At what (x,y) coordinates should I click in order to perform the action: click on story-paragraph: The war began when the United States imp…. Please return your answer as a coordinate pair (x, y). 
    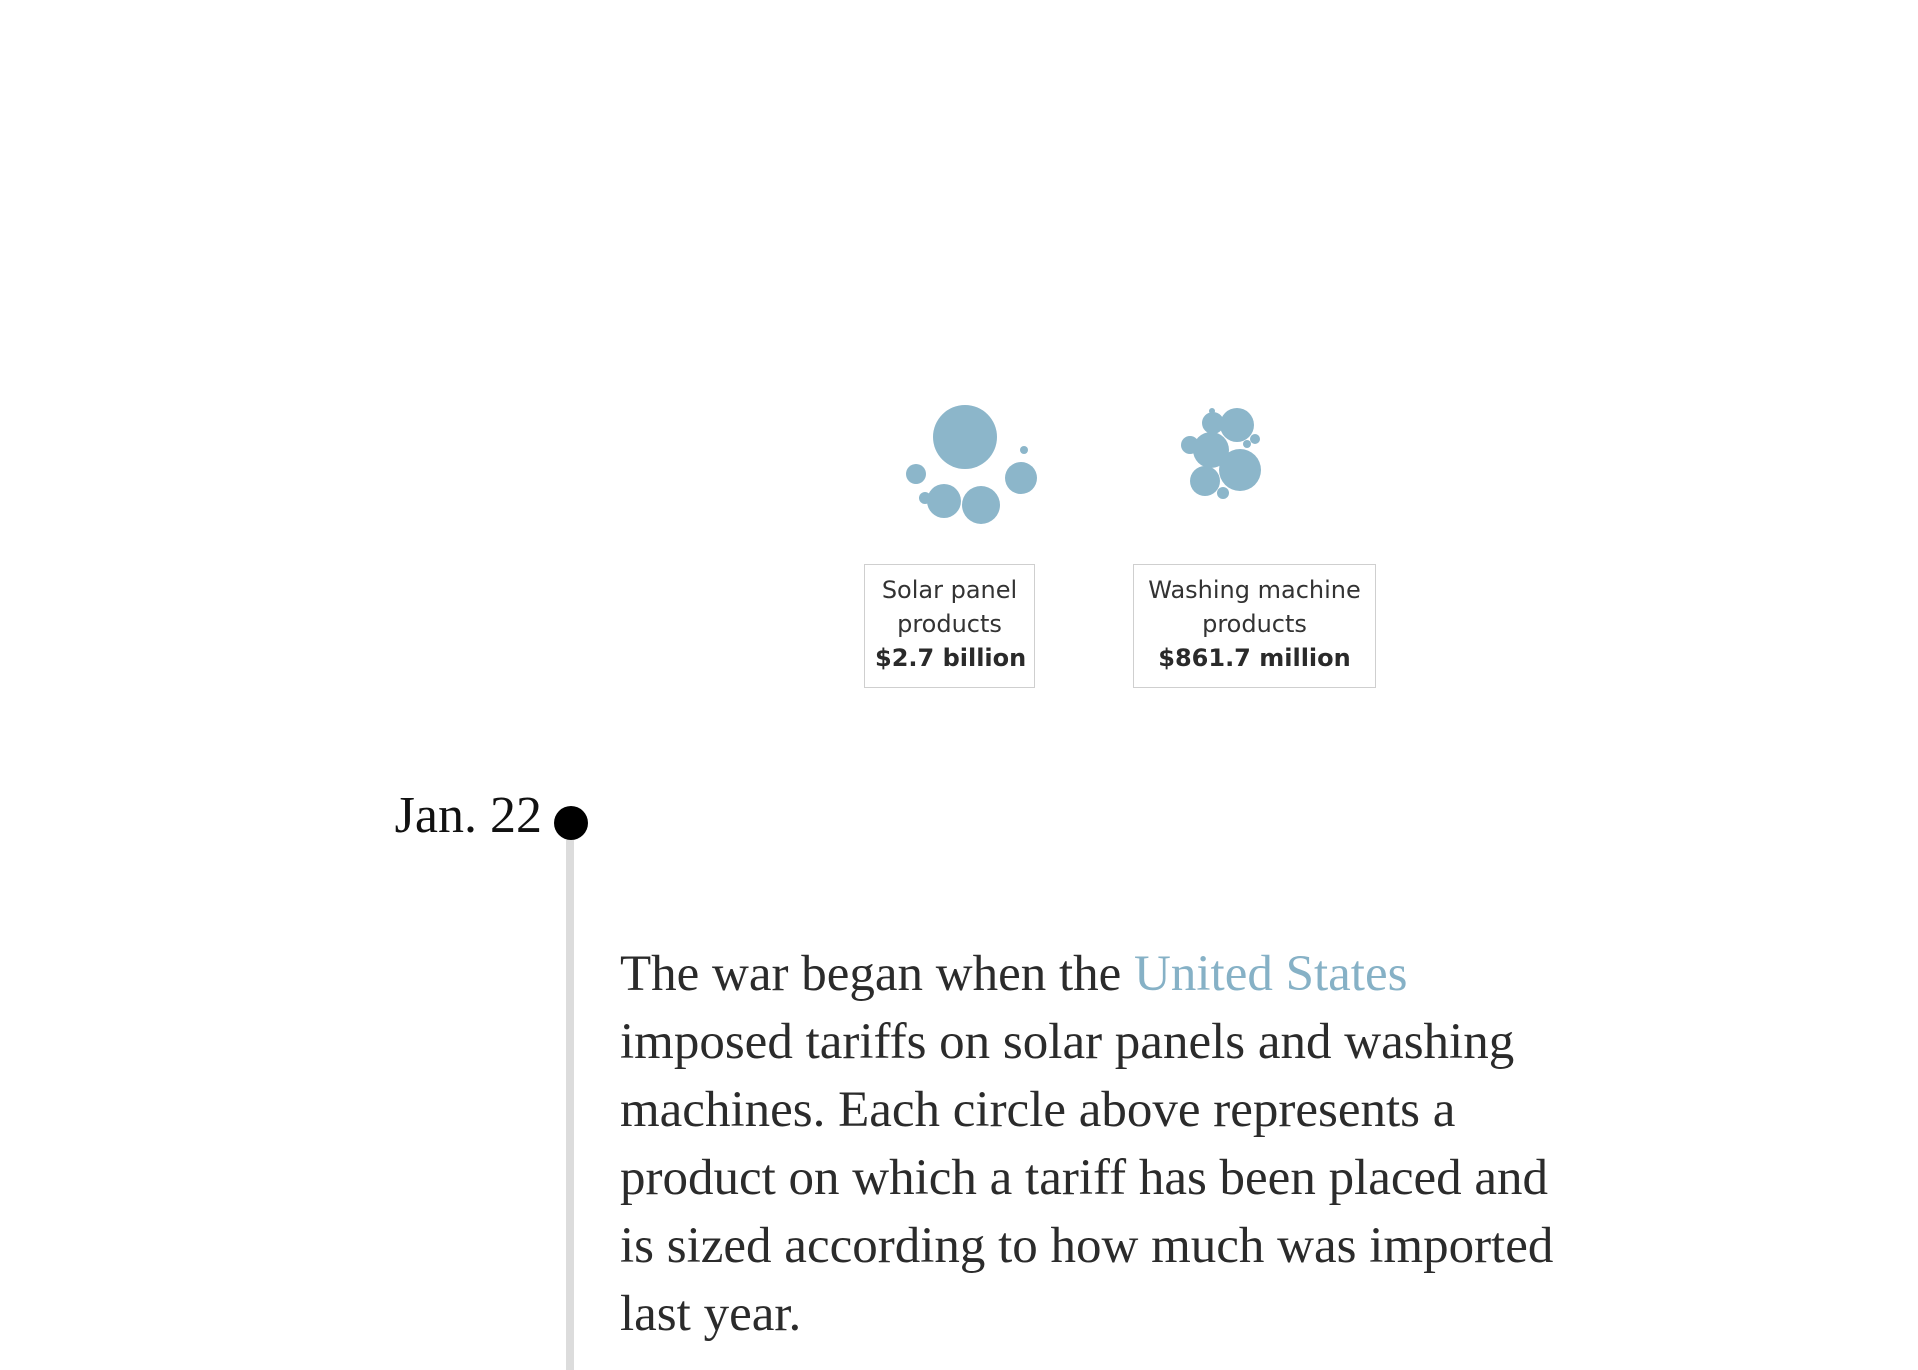
    Looking at the image, I should click on (1100, 1144).